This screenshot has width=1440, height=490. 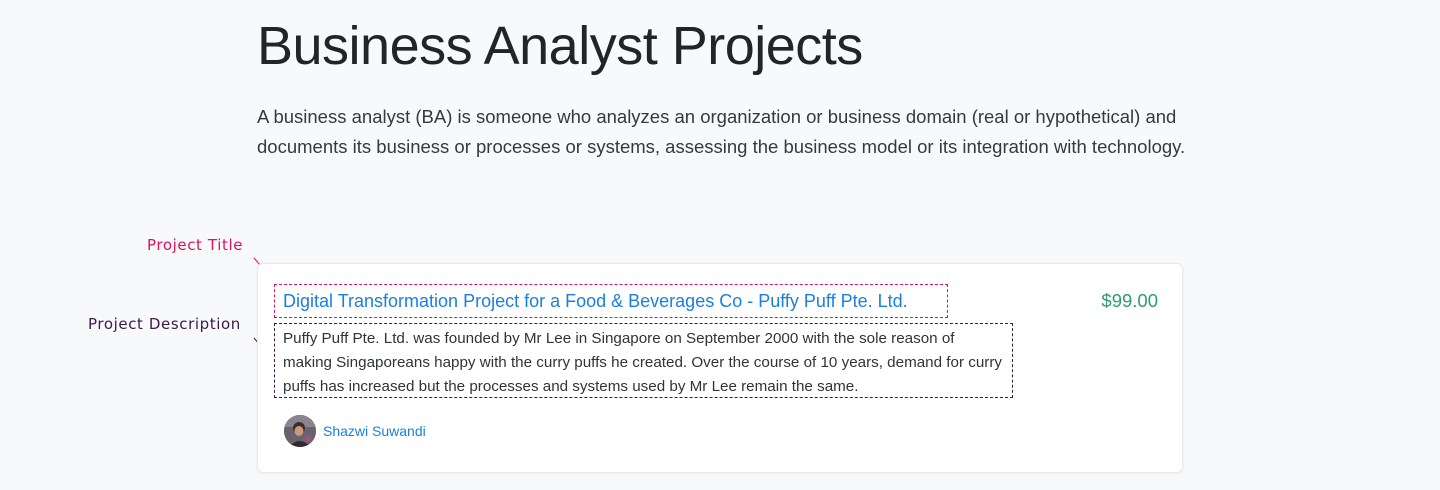 What do you see at coordinates (374, 431) in the screenshot?
I see `author-name-link: Shazwi Suwandi` at bounding box center [374, 431].